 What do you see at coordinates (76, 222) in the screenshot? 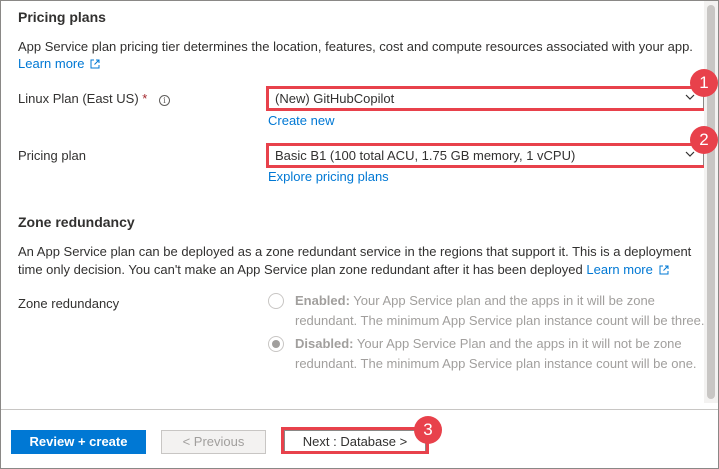
I see `zone-redundancy-heading: Zone redundancy` at bounding box center [76, 222].